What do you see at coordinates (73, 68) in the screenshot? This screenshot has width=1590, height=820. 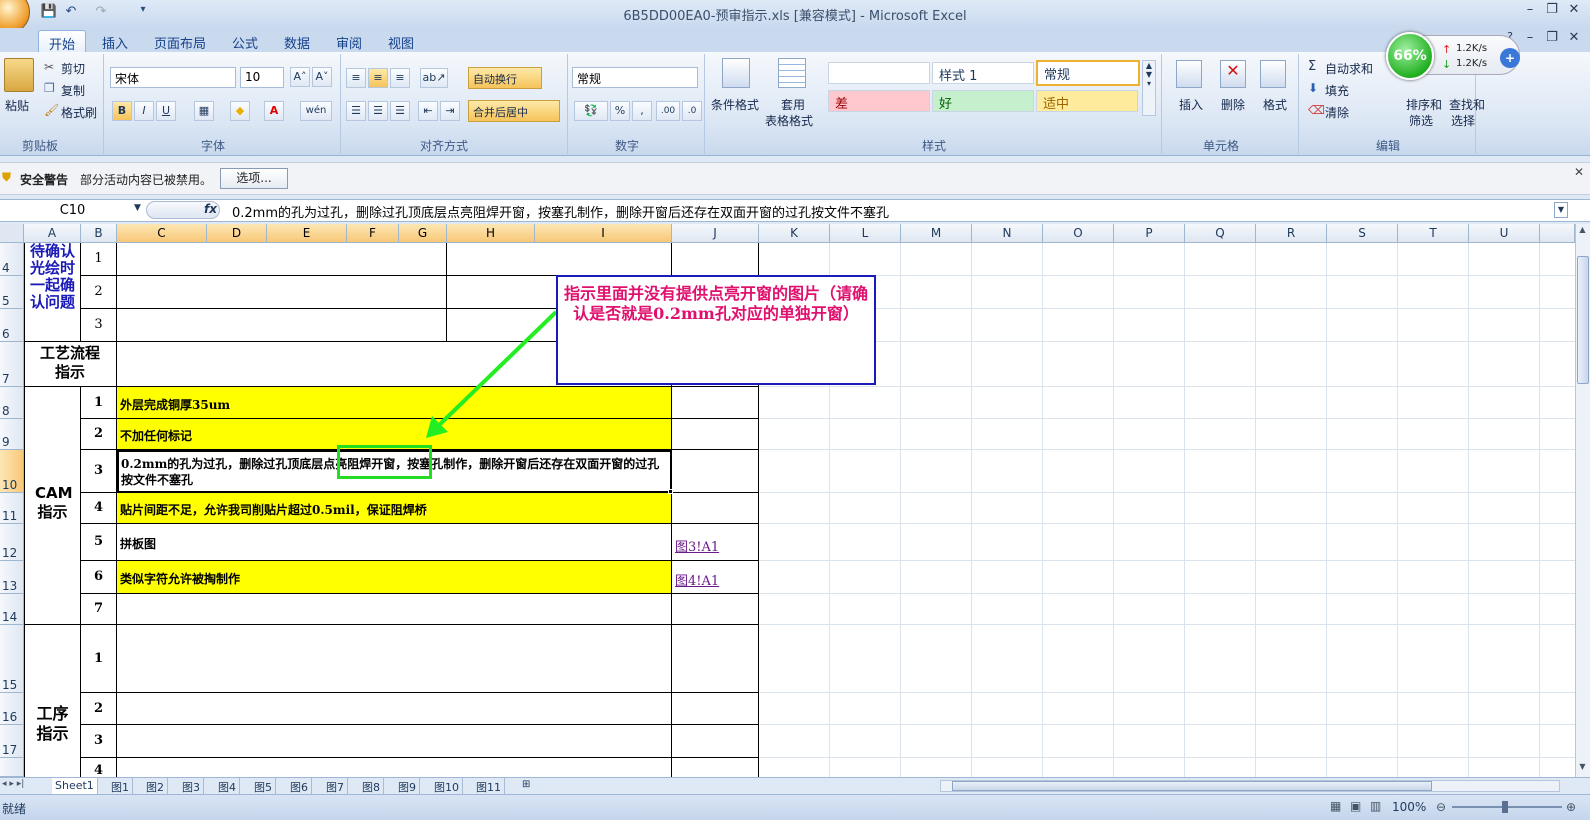 I see `cut-button: 剪切` at bounding box center [73, 68].